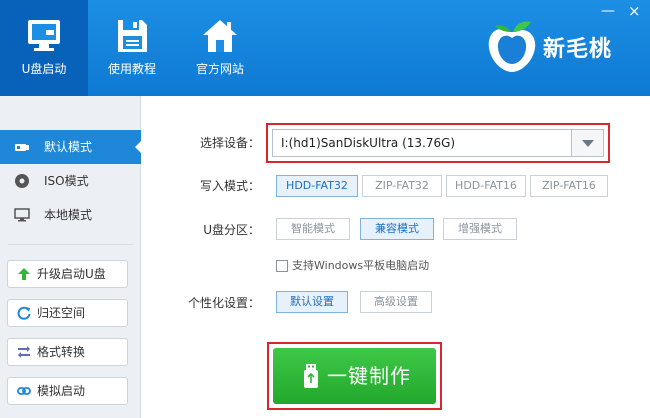  Describe the element at coordinates (132, 36) in the screenshot. I see `floppy-disk-icon` at that location.